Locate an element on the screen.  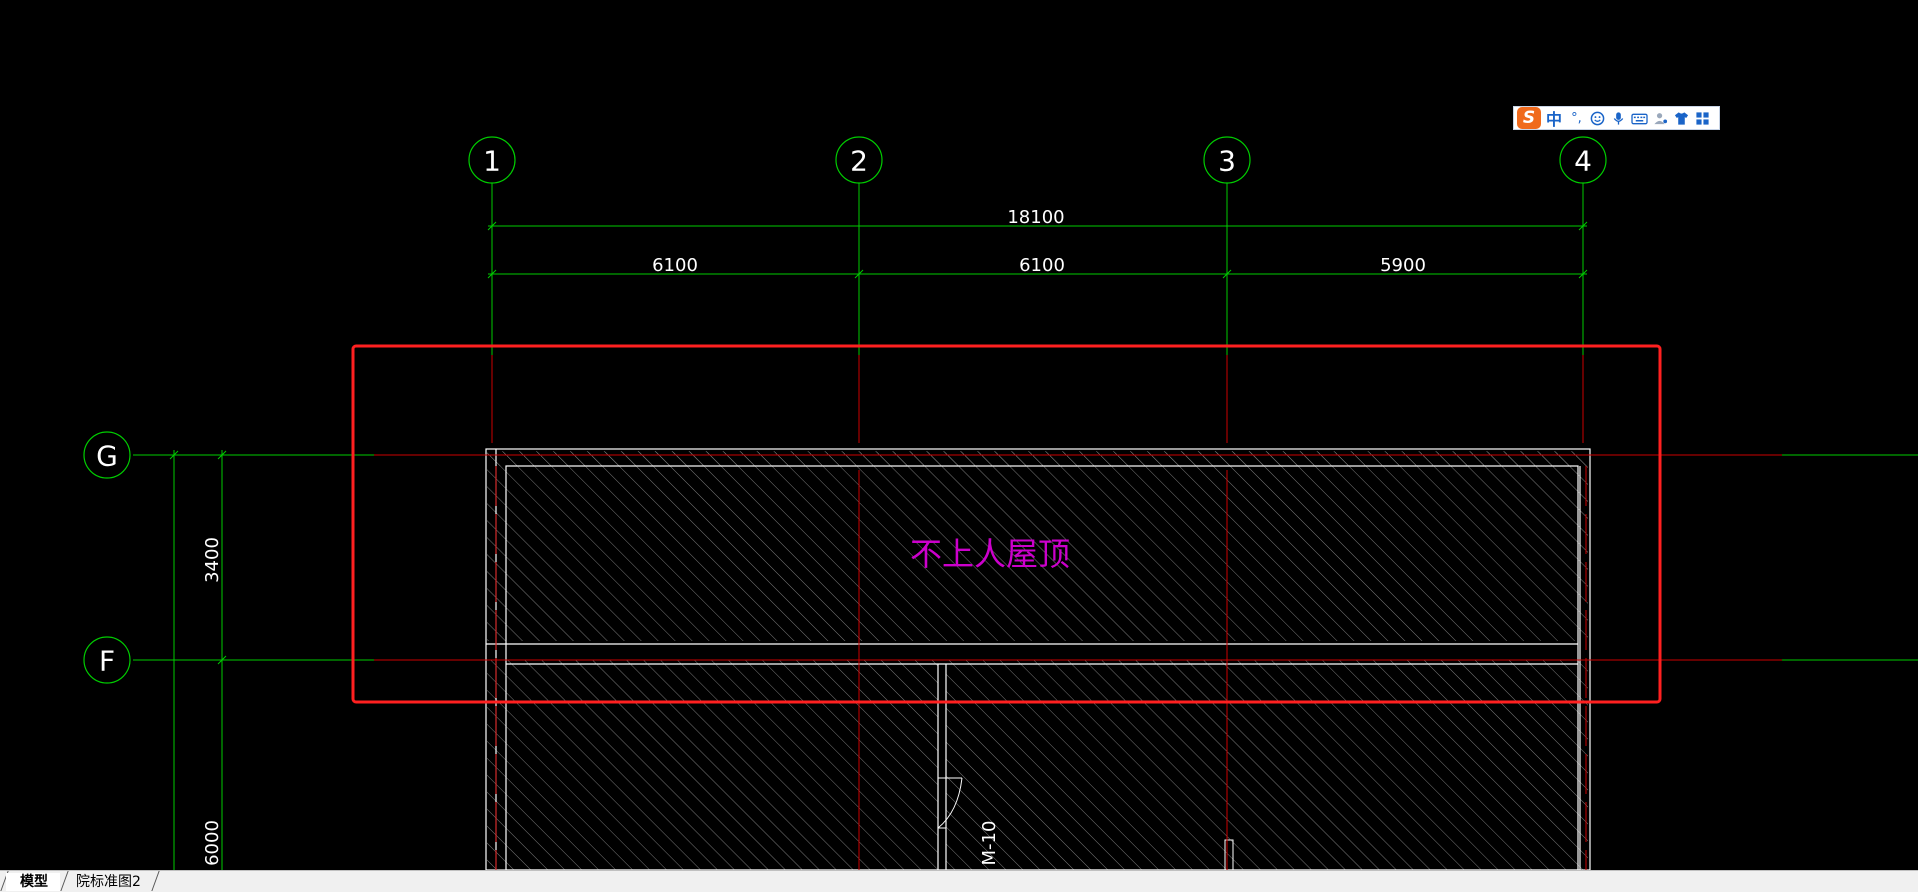
dim-total-horizontal: 18100 is located at coordinates (1035, 217).